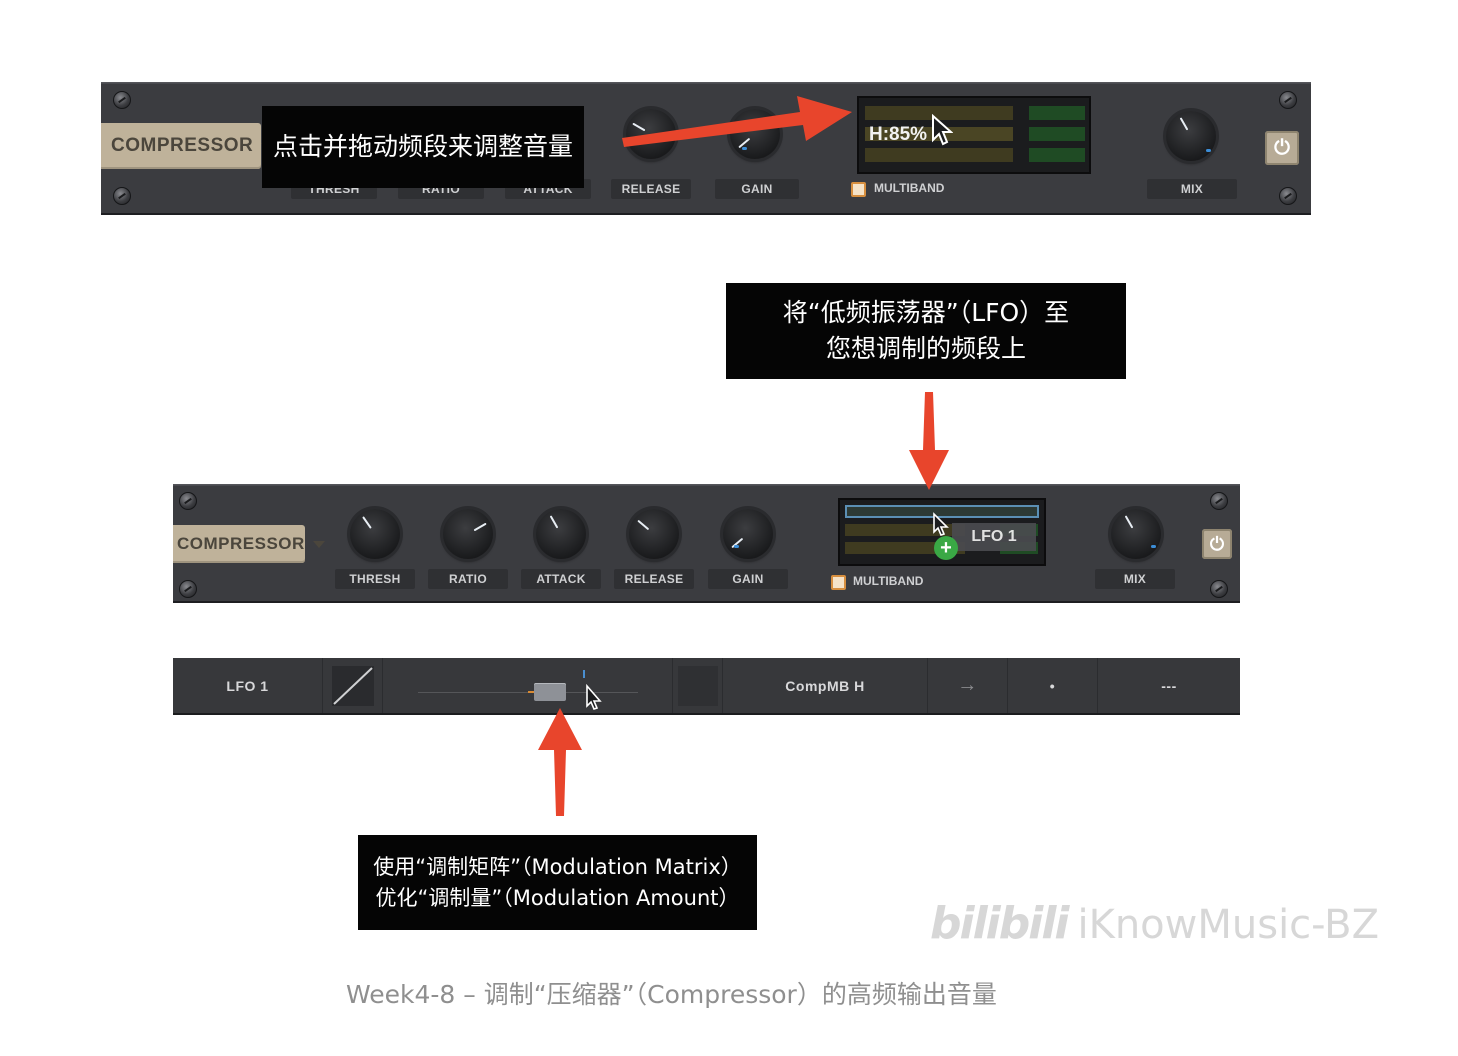 This screenshot has width=1458, height=1056. I want to click on mod-empty-cell, so click(698, 685).